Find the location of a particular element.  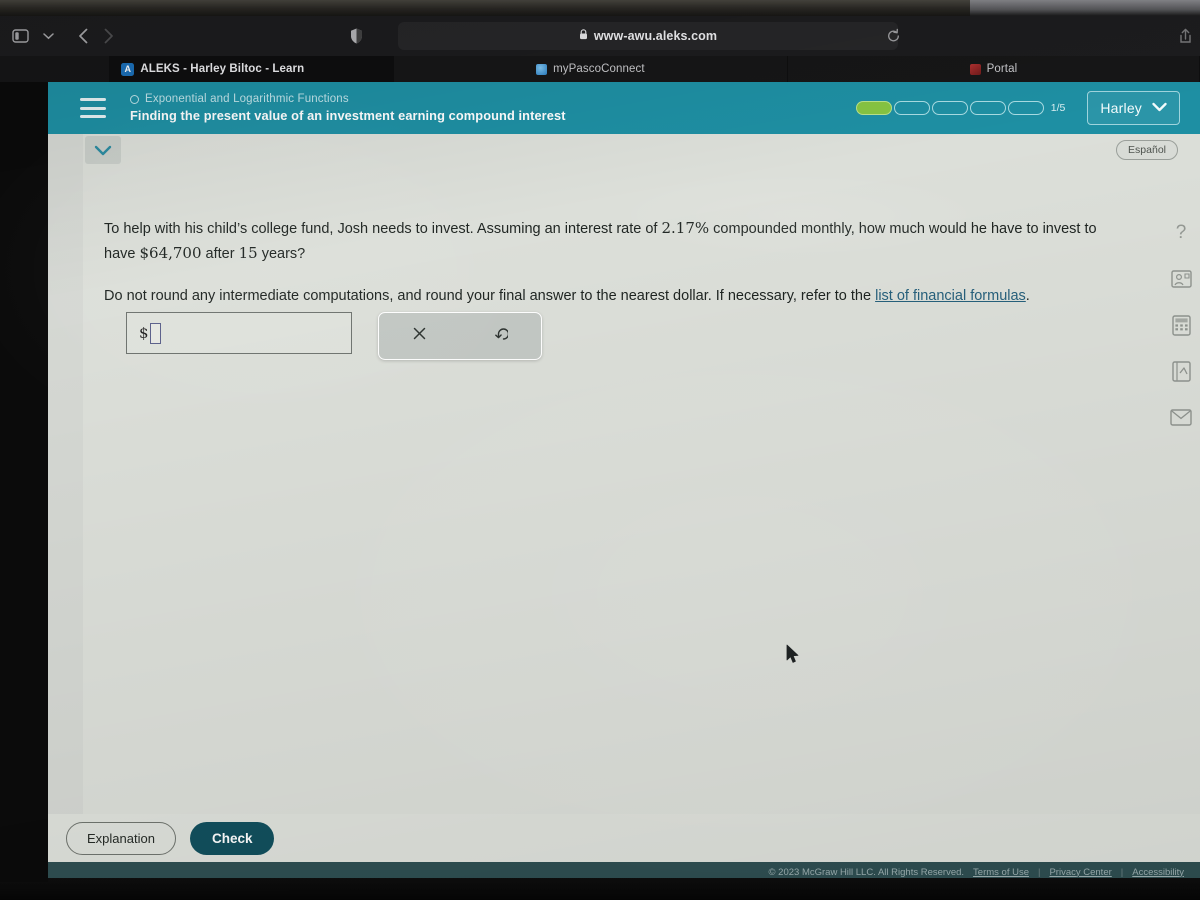

currency-symbol: $ is located at coordinates (144, 333).